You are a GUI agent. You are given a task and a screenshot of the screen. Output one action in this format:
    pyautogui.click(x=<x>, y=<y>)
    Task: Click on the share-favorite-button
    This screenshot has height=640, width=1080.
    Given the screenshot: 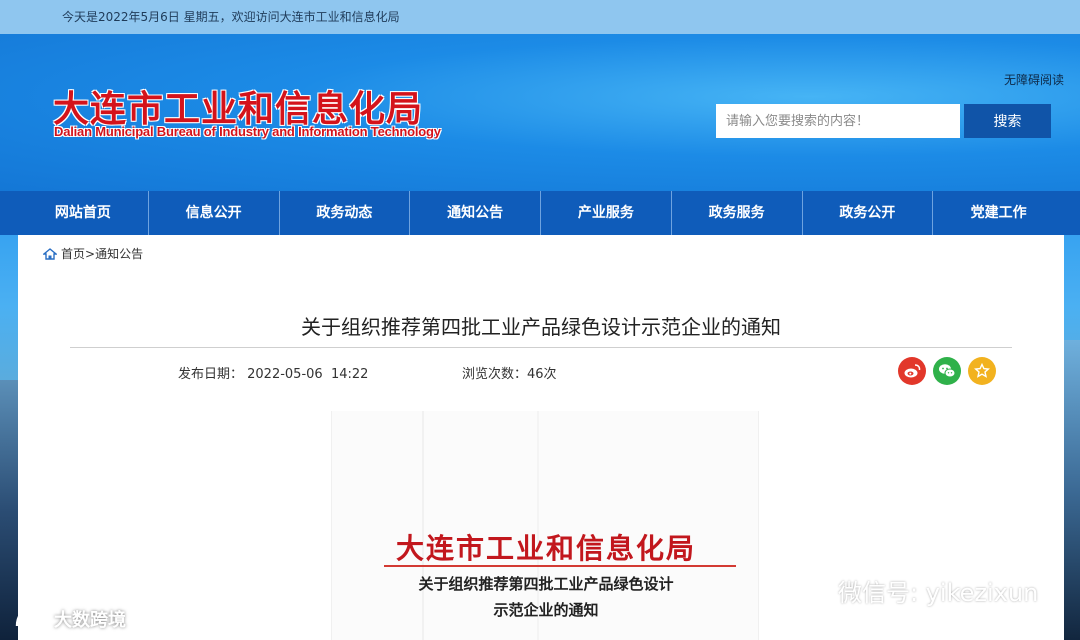 What is the action you would take?
    pyautogui.click(x=982, y=371)
    